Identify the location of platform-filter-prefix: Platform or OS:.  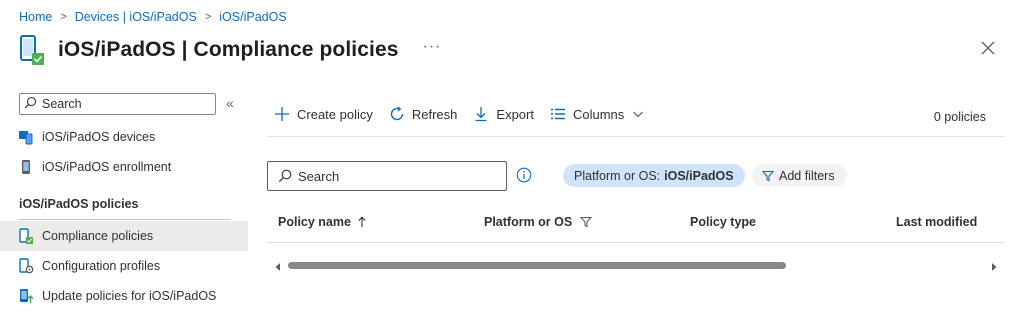
(617, 175).